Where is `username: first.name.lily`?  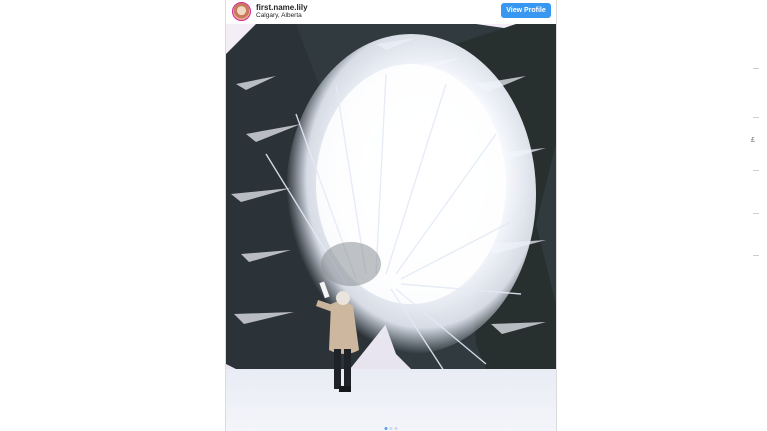 username: first.name.lily is located at coordinates (282, 7).